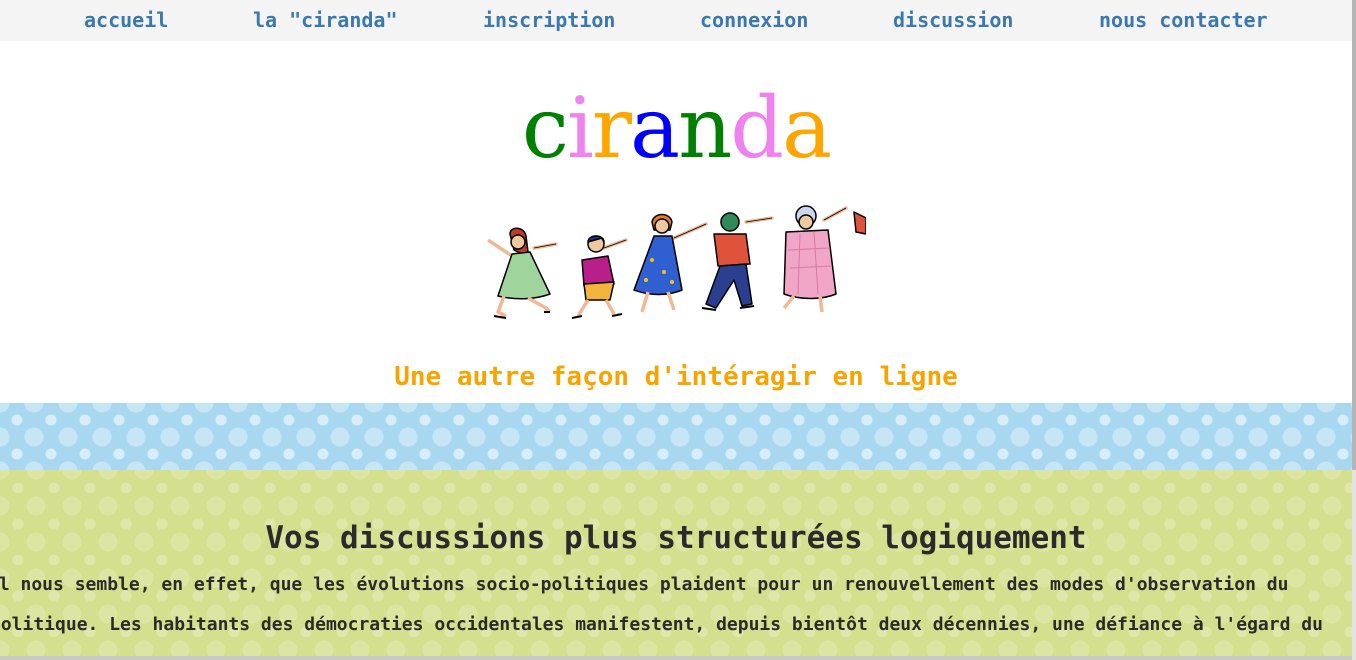 The image size is (1356, 660). I want to click on nav-link-discussion: discussion, so click(953, 20).